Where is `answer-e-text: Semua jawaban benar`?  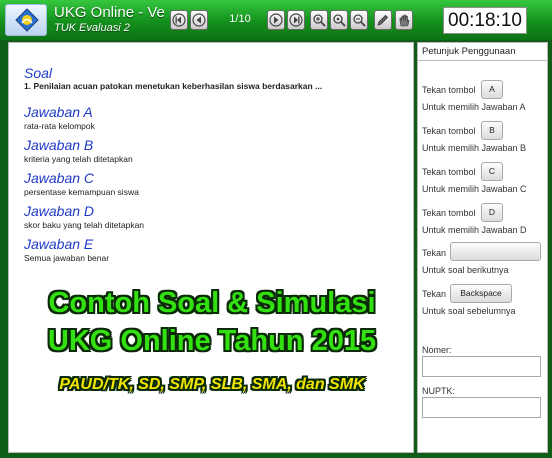 answer-e-text: Semua jawaban benar is located at coordinates (66, 258).